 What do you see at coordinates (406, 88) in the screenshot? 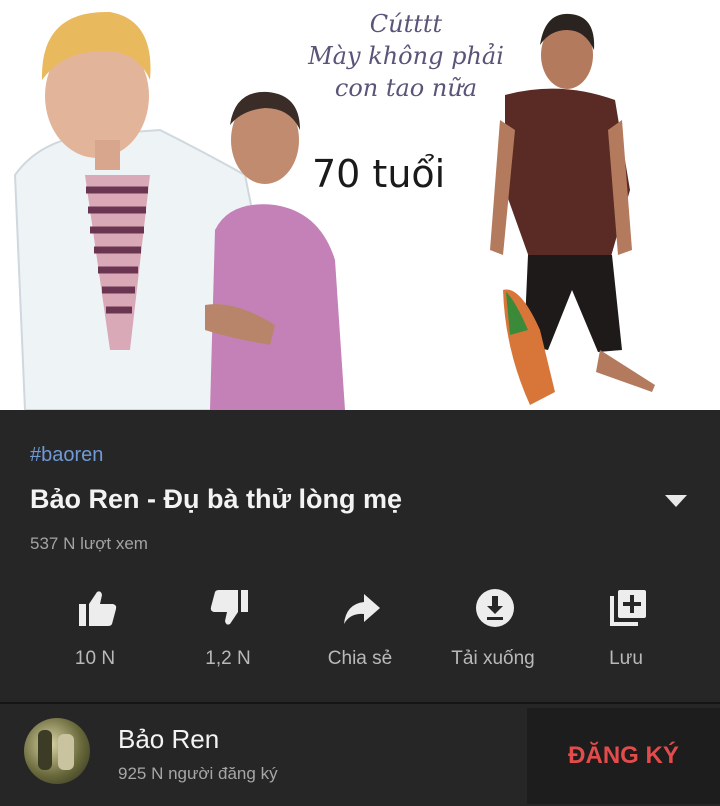
I see `caption-line: con tao nữa` at bounding box center [406, 88].